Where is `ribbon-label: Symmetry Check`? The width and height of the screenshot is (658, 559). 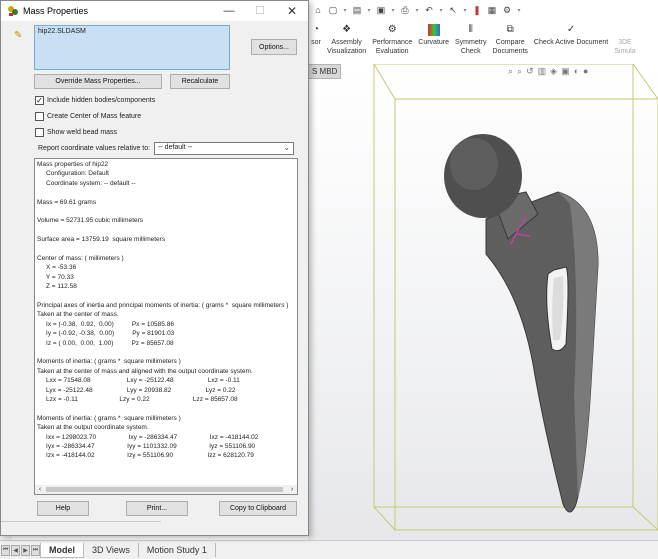 ribbon-label: Symmetry Check is located at coordinates (471, 47).